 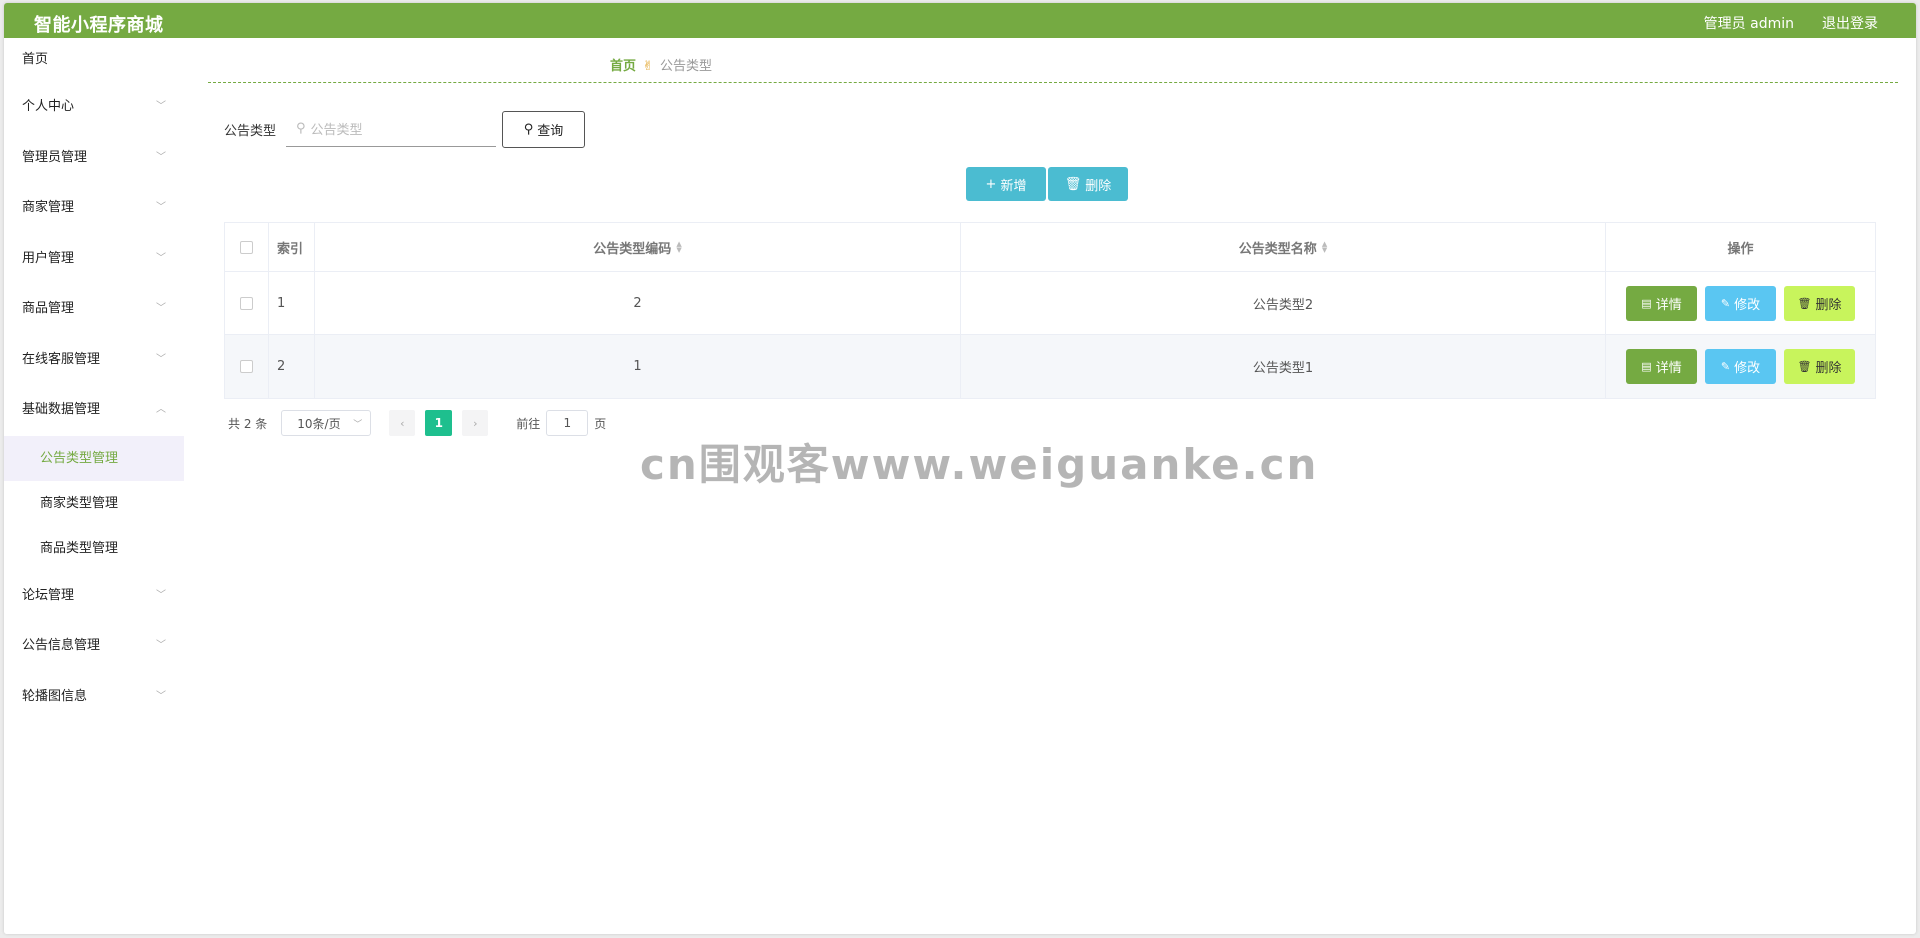 I want to click on sidebar-item-label: 商家管理, so click(x=48, y=207).